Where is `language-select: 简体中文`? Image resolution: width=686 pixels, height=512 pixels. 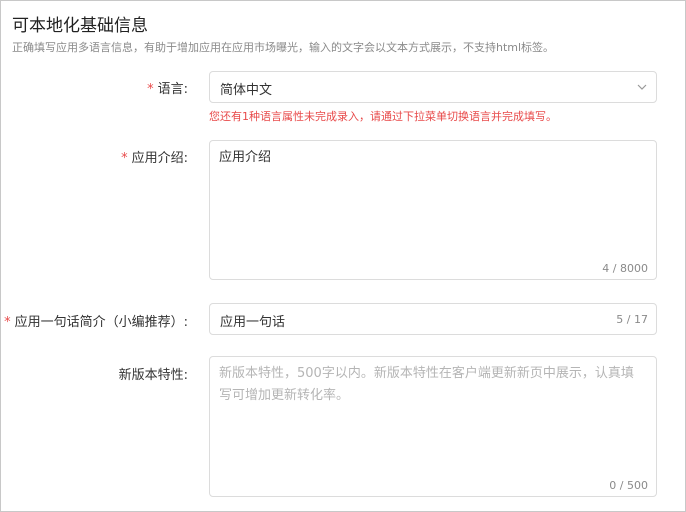 language-select: 简体中文 is located at coordinates (433, 87).